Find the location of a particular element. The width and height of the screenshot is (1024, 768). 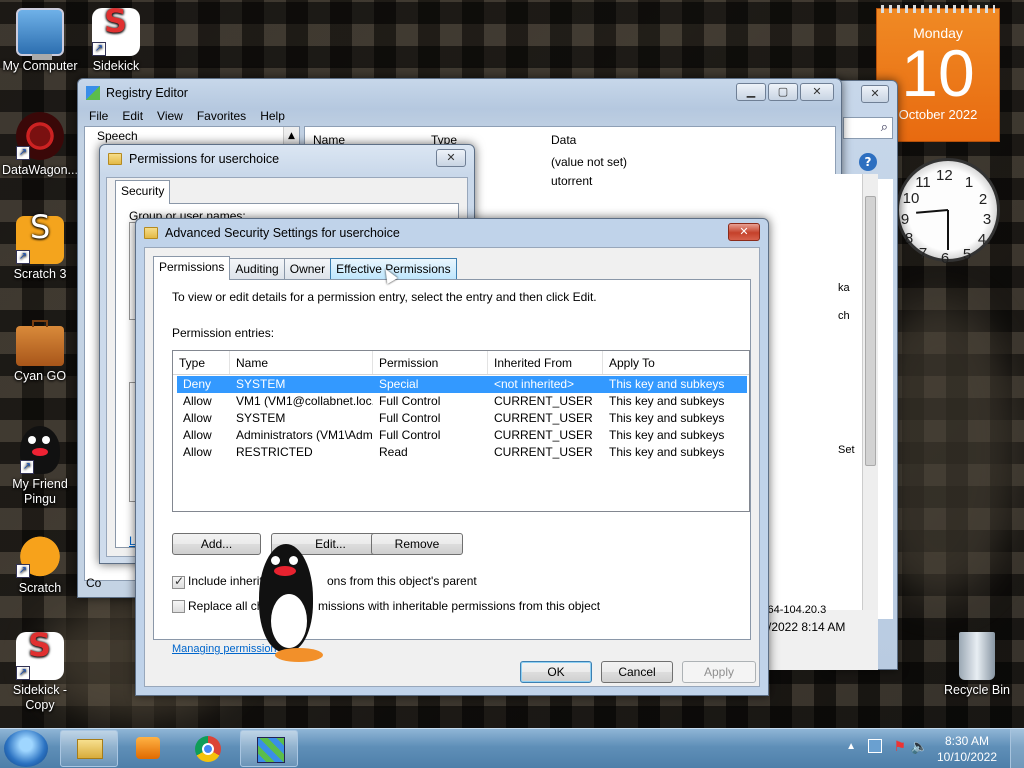

title-bar: Permissions for userchoice is located at coordinates (287, 159).